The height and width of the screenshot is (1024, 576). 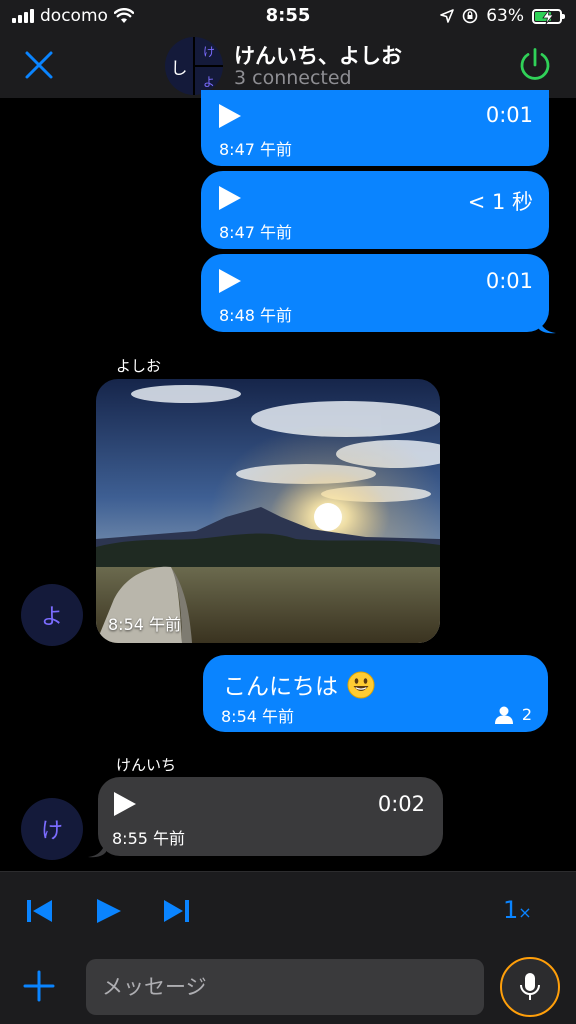 What do you see at coordinates (293, 78) in the screenshot?
I see `connection-status: 3 connected` at bounding box center [293, 78].